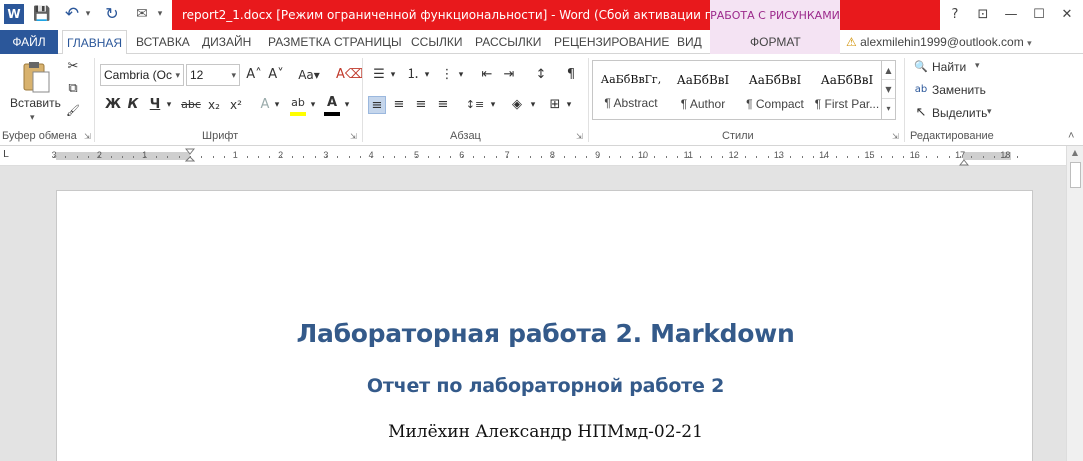 Image resolution: width=1083 pixels, height=461 pixels. Describe the element at coordinates (213, 75) in the screenshot. I see `font-size-select: 12 ▾` at that location.